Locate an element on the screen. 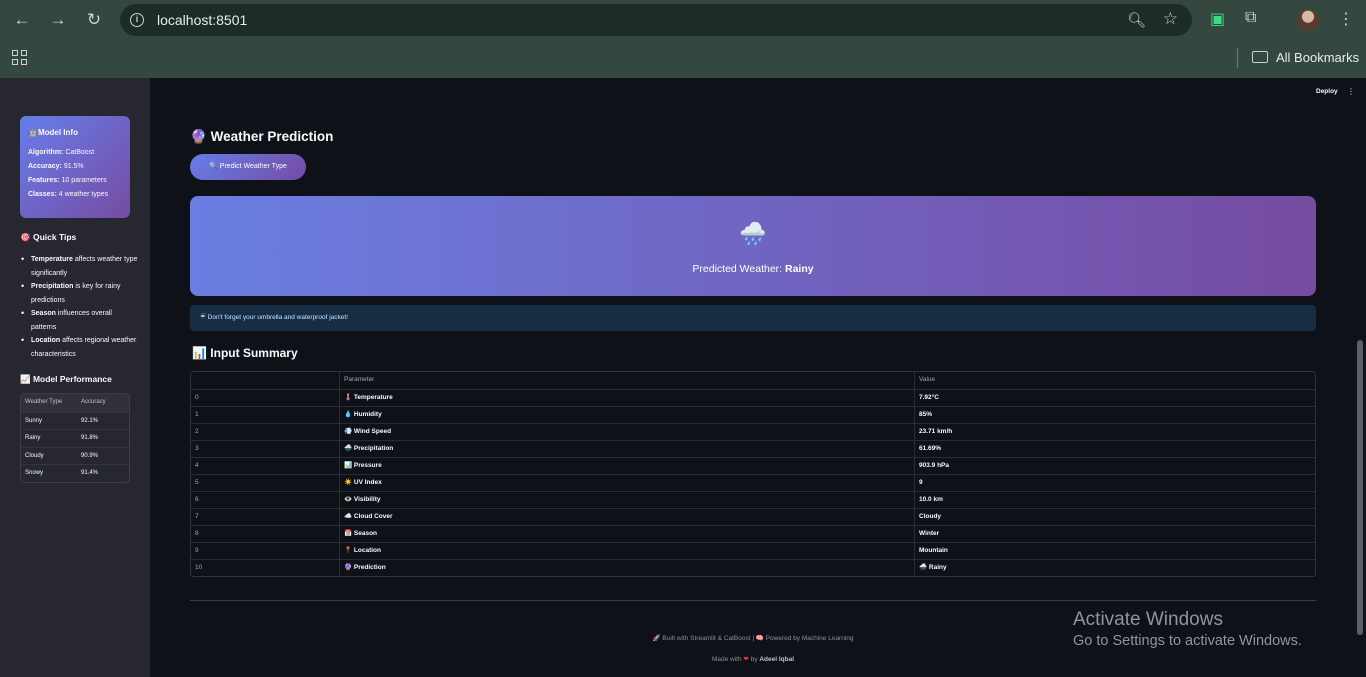 This screenshot has width=1366, height=677. table-row: 9 📍 Location Mountain is located at coordinates (753, 550).